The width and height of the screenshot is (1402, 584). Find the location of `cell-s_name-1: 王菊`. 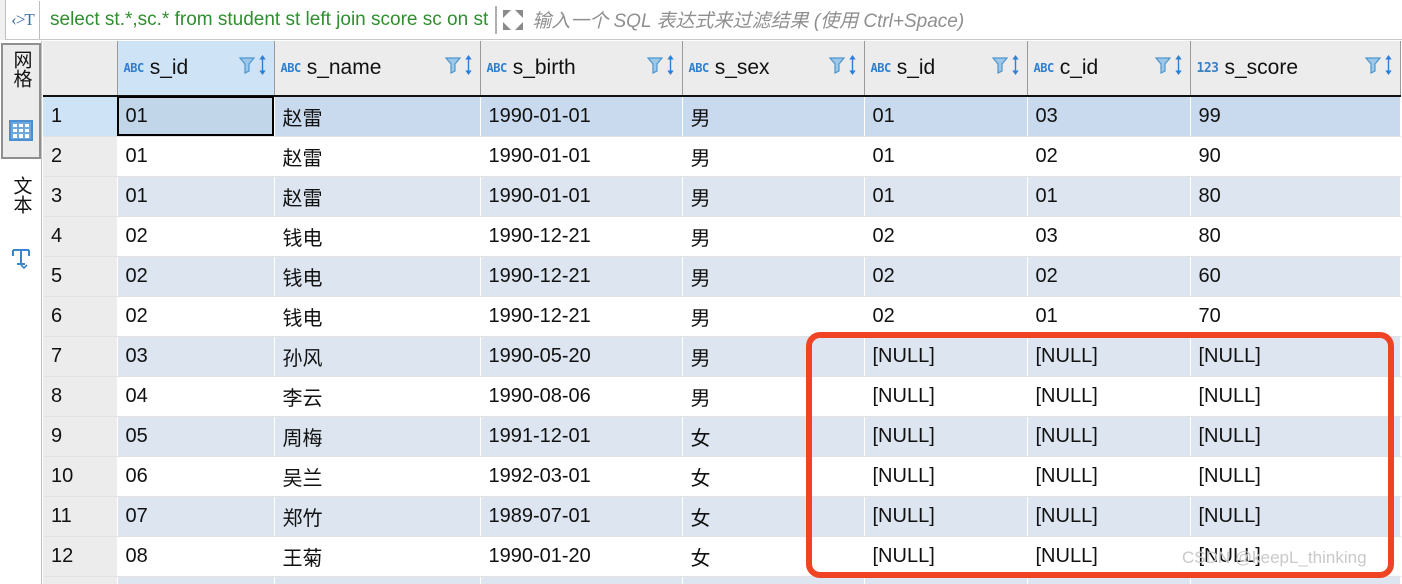

cell-s_name-1: 王菊 is located at coordinates (377, 556).